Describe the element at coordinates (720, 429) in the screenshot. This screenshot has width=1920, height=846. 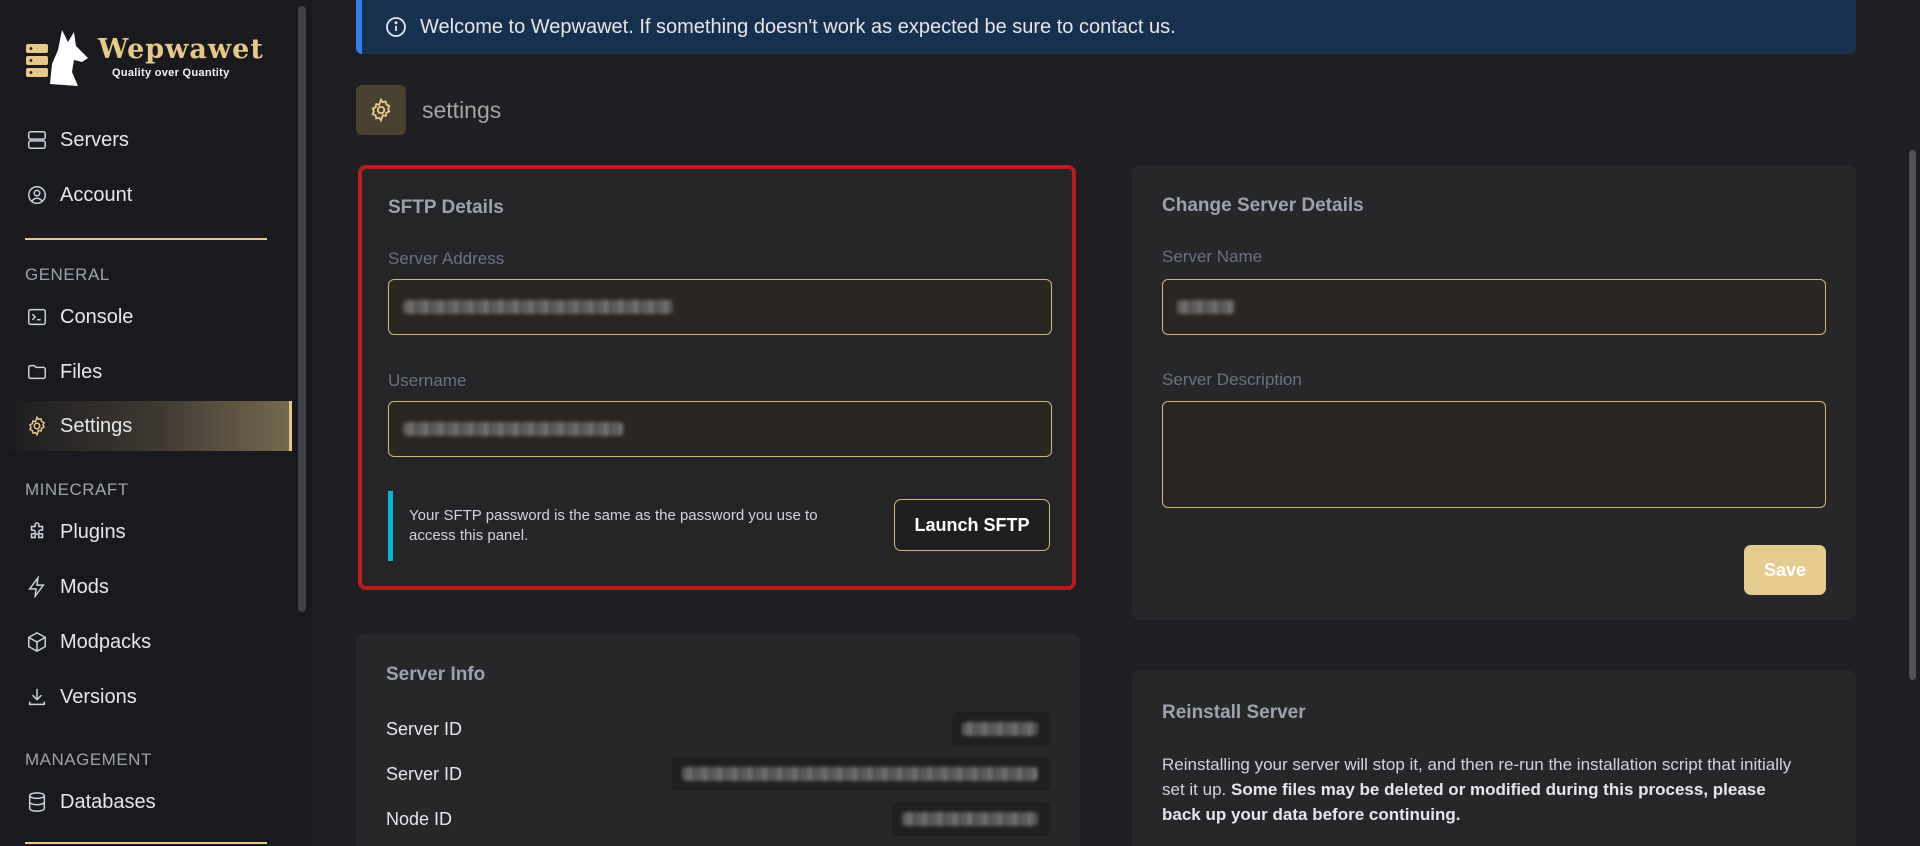
I see `username-field` at that location.